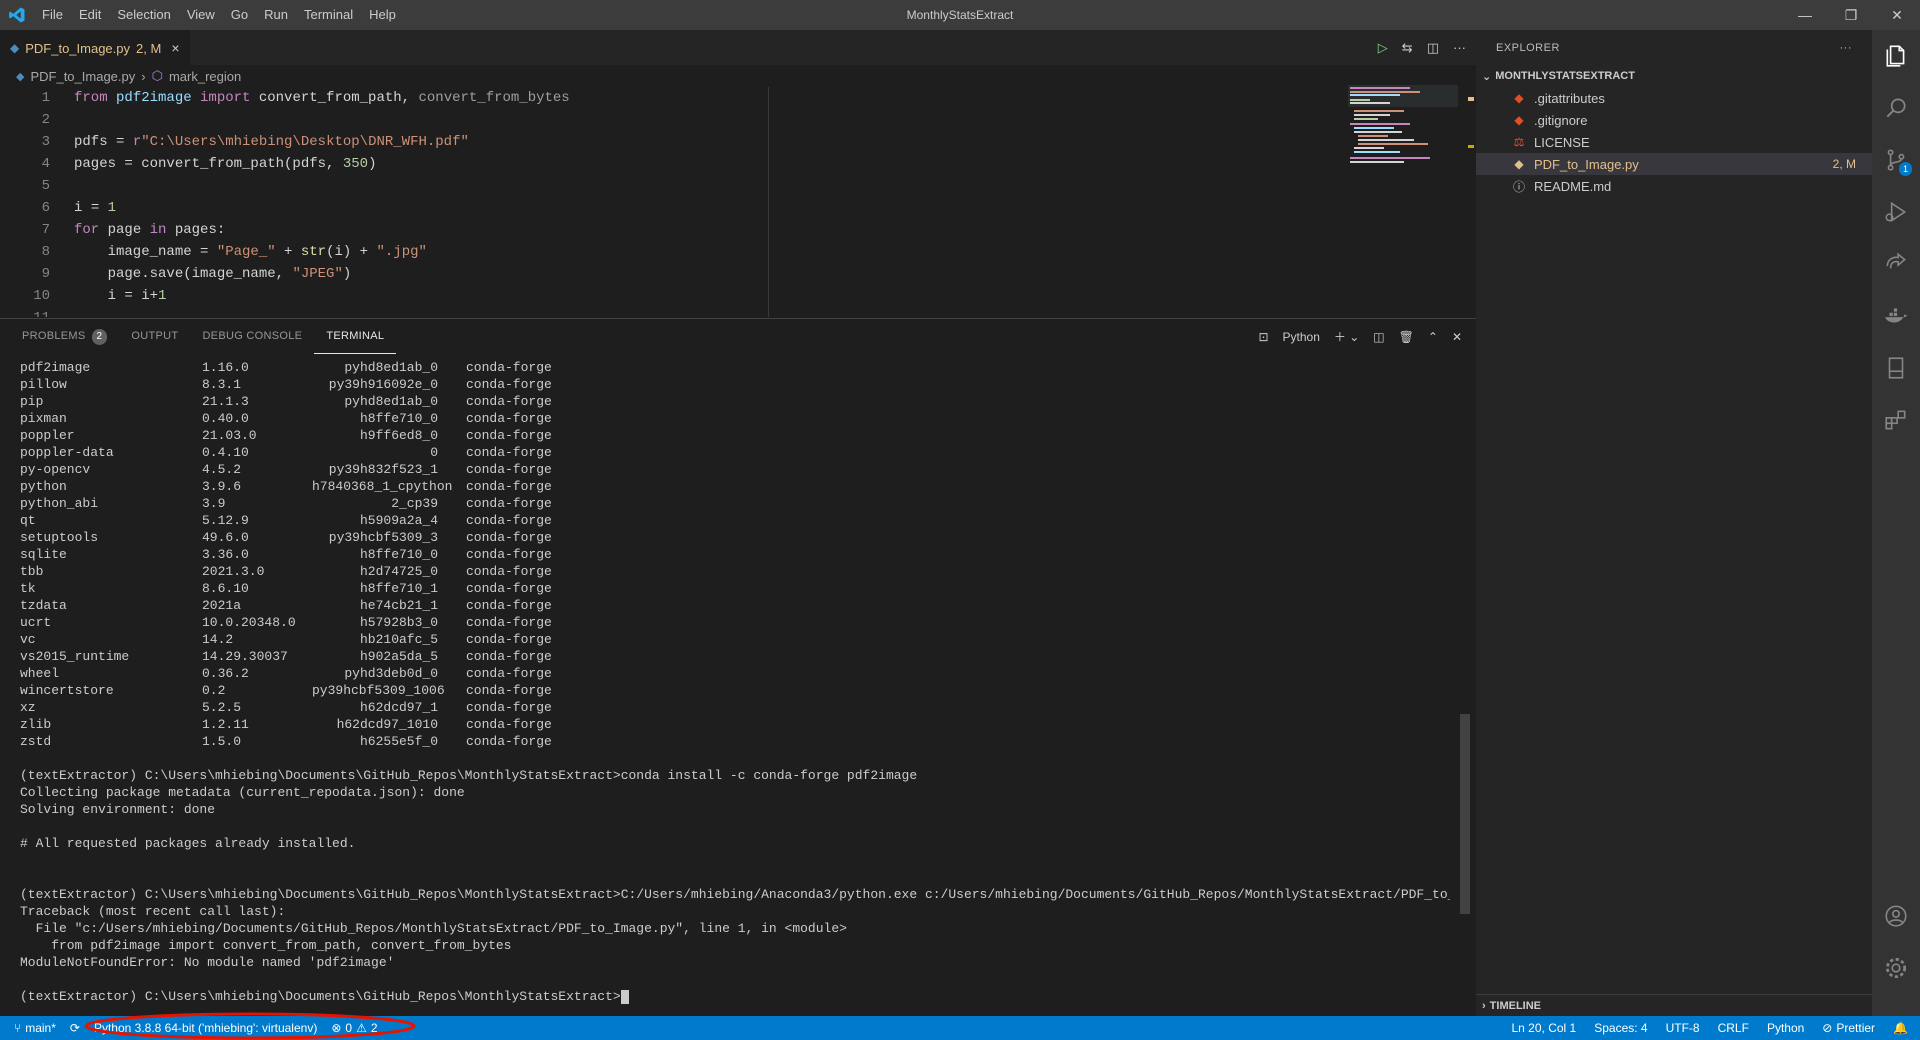 Image resolution: width=1920 pixels, height=1040 pixels. What do you see at coordinates (735, 605) in the screenshot?
I see `package-row: tzdata 2021a he74cb21_1 conda-forge` at bounding box center [735, 605].